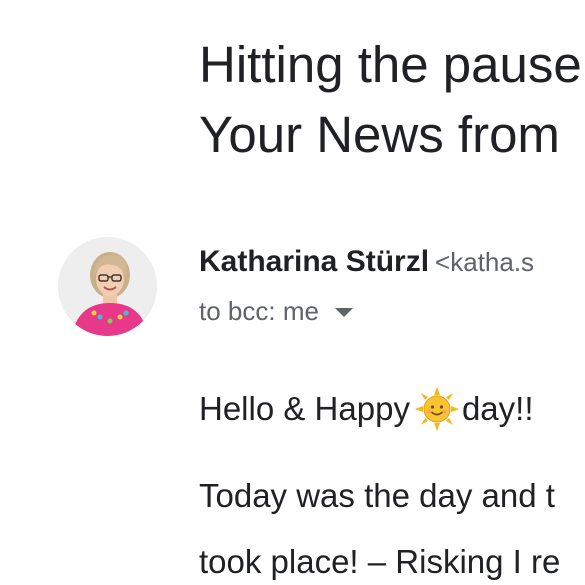  I want to click on subject-line-1: Hitting the pause, so click(390, 64).